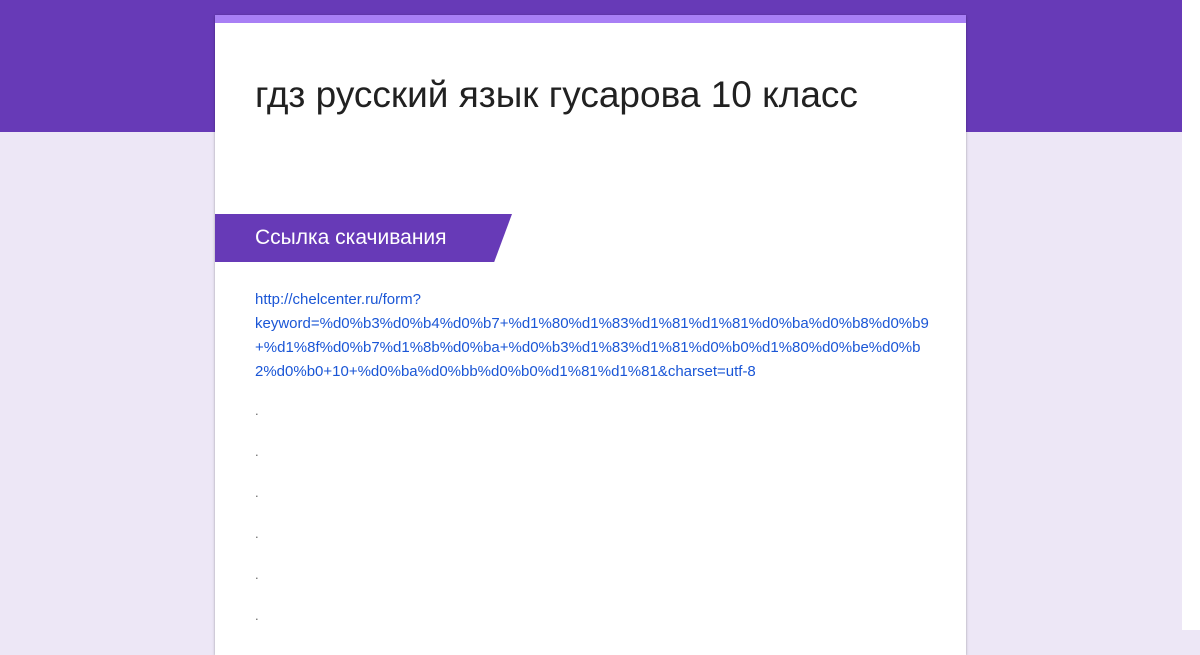 The height and width of the screenshot is (655, 1200). What do you see at coordinates (1191, 315) in the screenshot?
I see `right-edge-strip` at bounding box center [1191, 315].